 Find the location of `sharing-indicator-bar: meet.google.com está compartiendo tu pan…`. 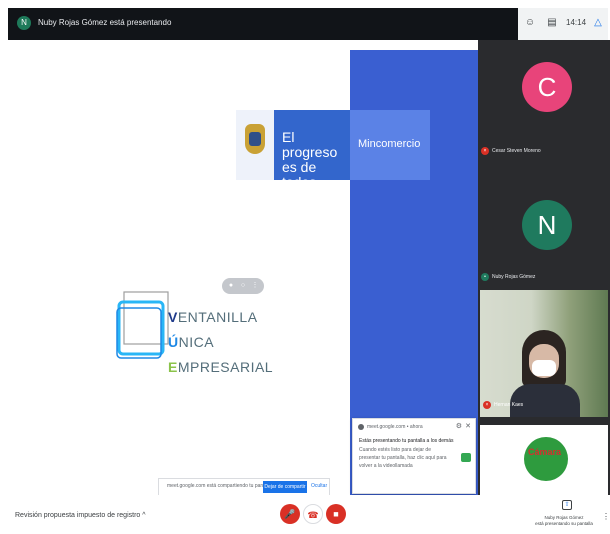

sharing-indicator-bar: meet.google.com está compartiendo tu pan… is located at coordinates (244, 486).